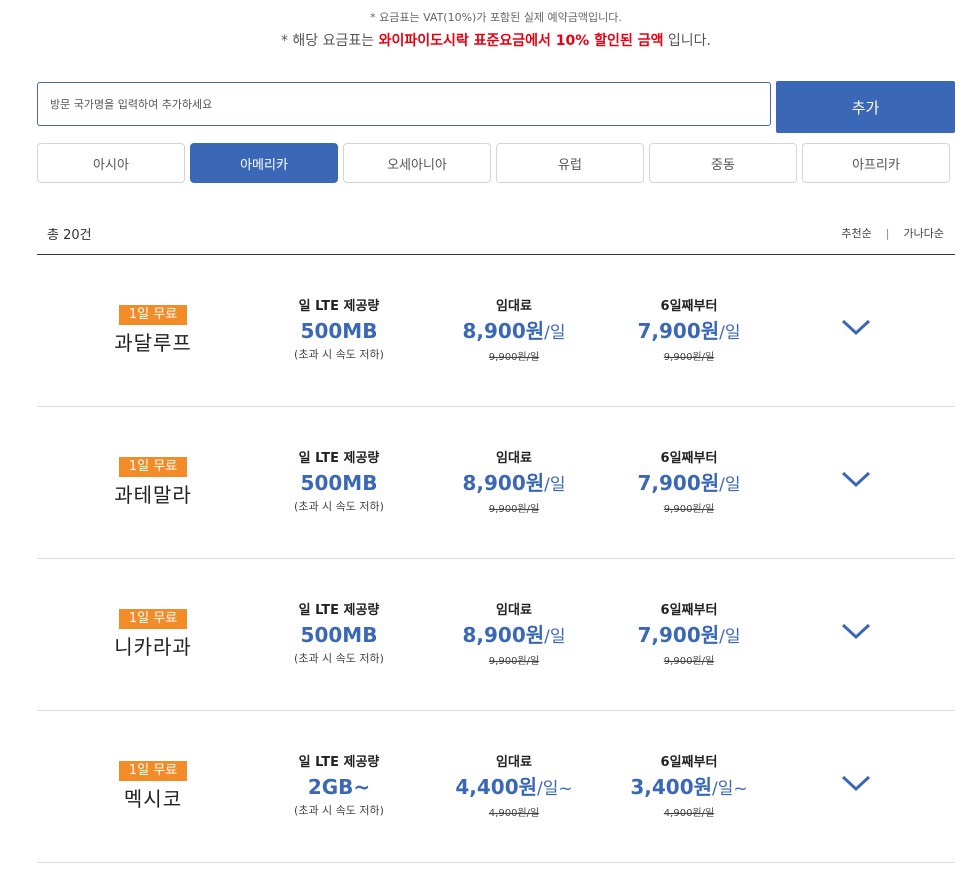 The height and width of the screenshot is (885, 972). What do you see at coordinates (69, 235) in the screenshot?
I see `total-count: 총 20건` at bounding box center [69, 235].